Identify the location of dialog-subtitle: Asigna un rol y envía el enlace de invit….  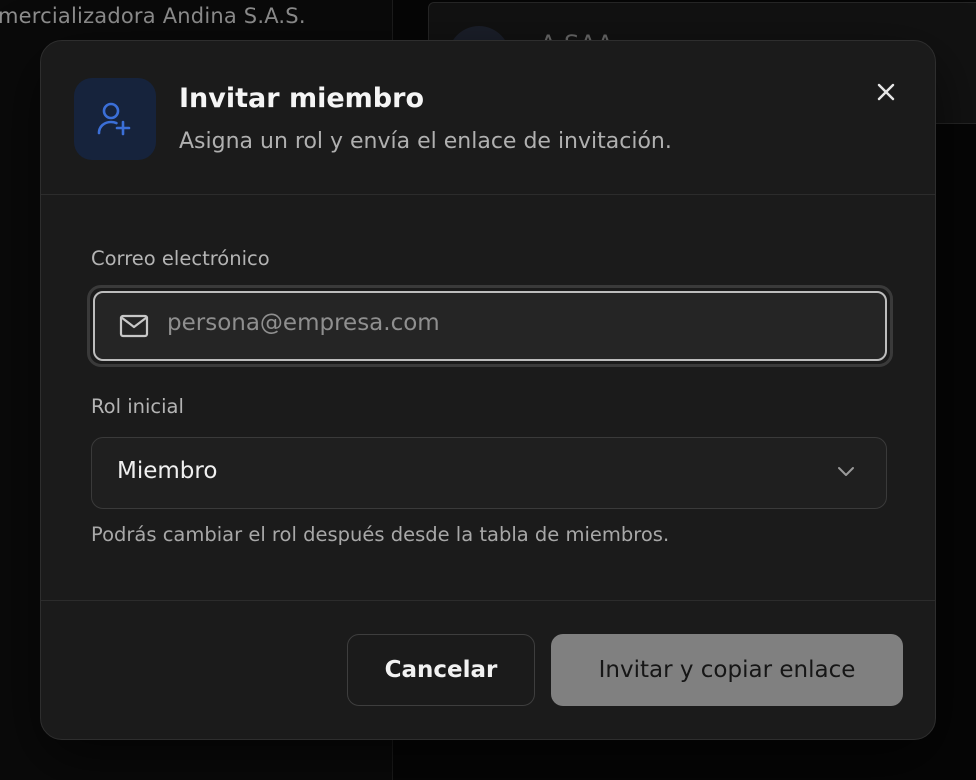
(425, 141).